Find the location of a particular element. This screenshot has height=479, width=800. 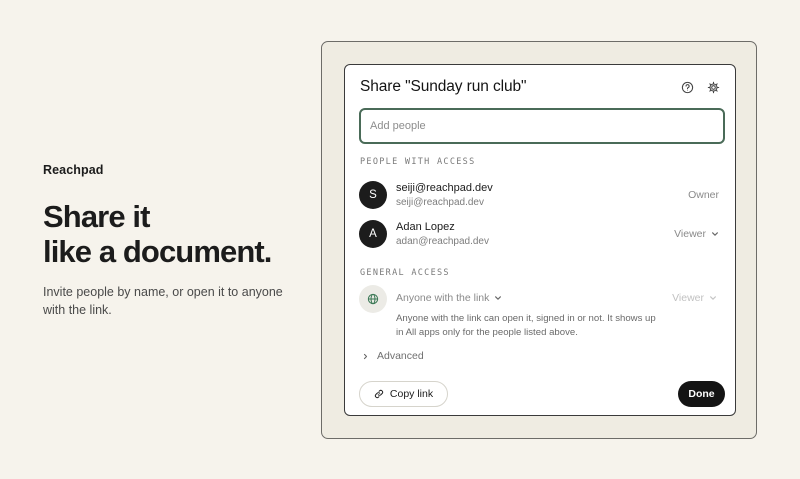

advanced-toggle: Advanced is located at coordinates (393, 356).